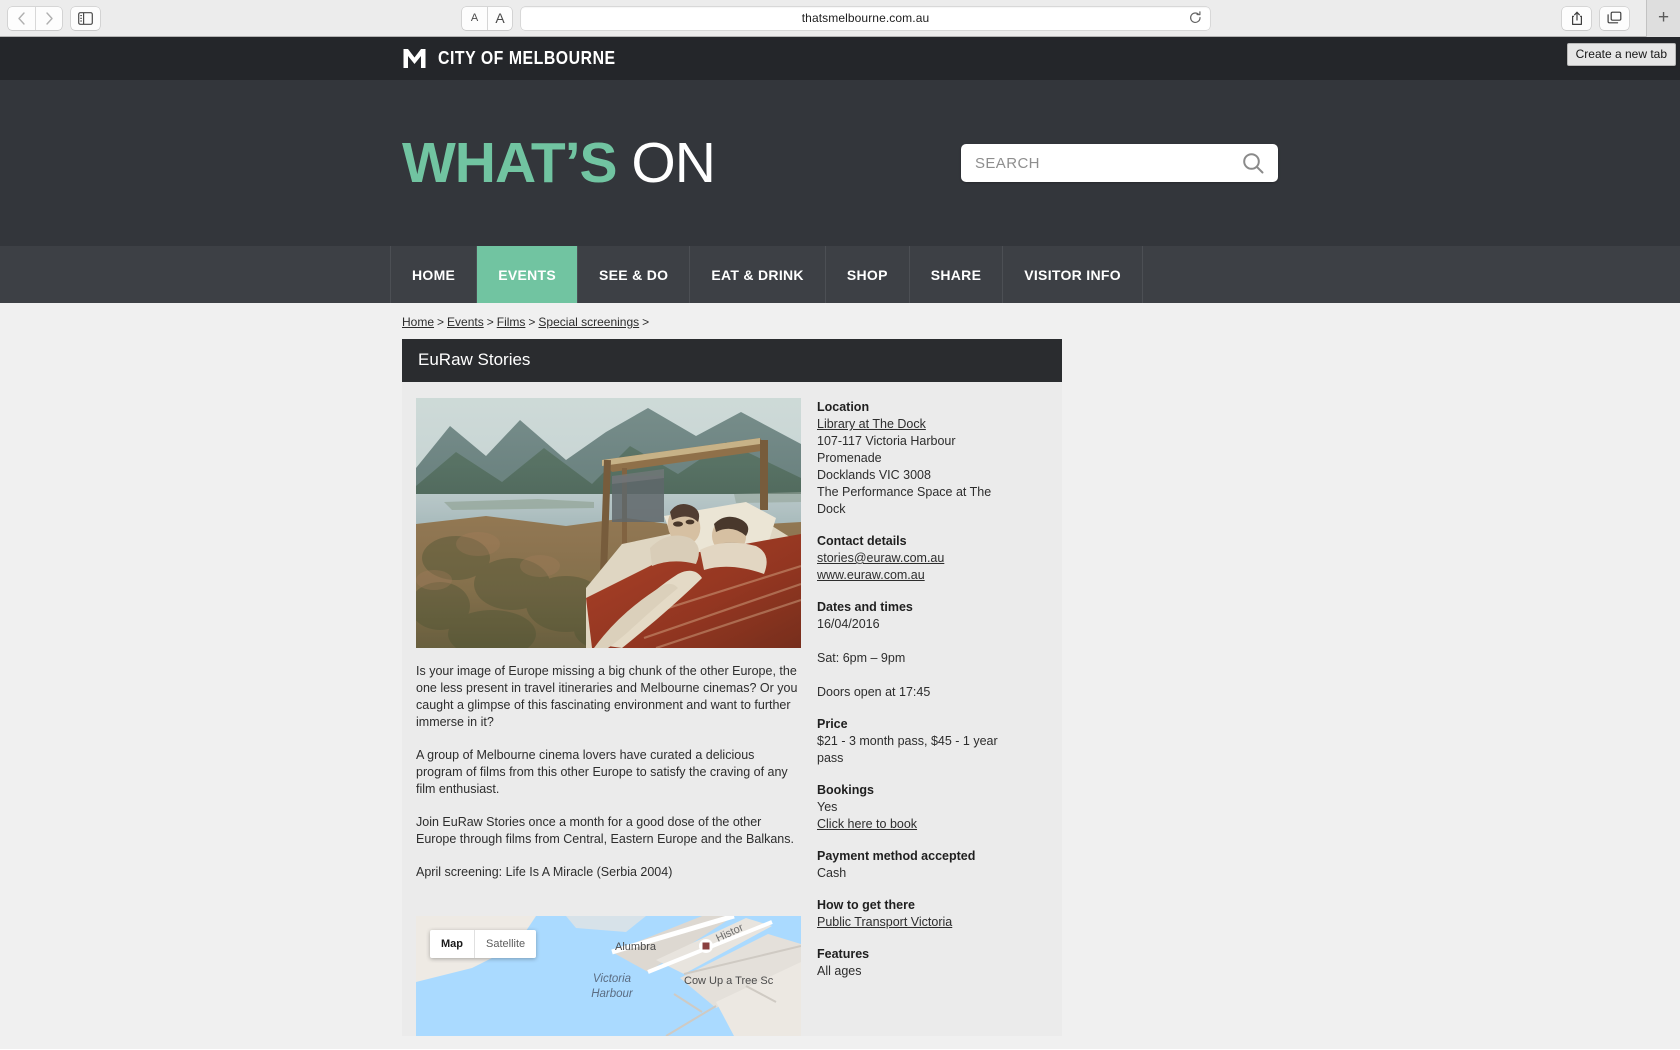  I want to click on payment-heading: Payment method accepted, so click(896, 856).